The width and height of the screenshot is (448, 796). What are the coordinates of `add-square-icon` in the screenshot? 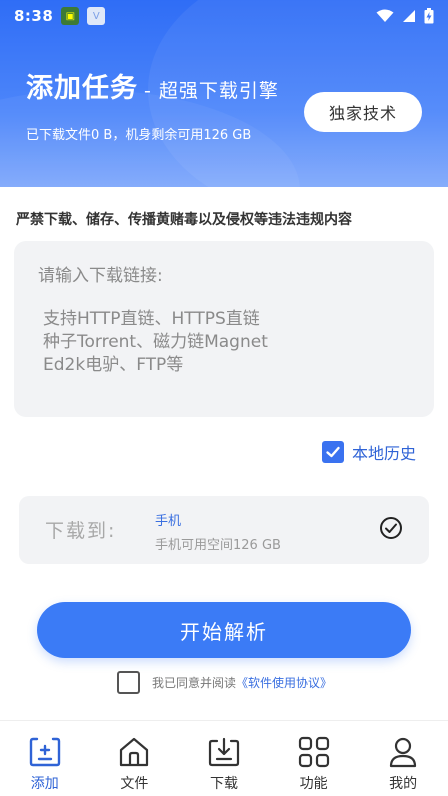 It's located at (44, 752).